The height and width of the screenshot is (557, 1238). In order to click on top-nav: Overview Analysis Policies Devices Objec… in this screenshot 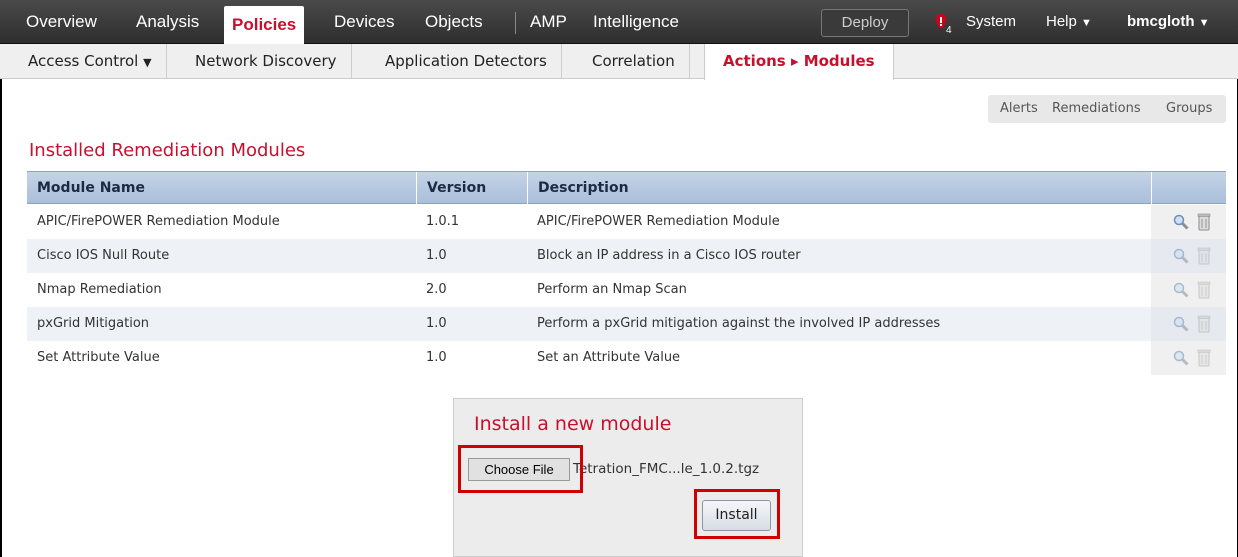, I will do `click(619, 22)`.